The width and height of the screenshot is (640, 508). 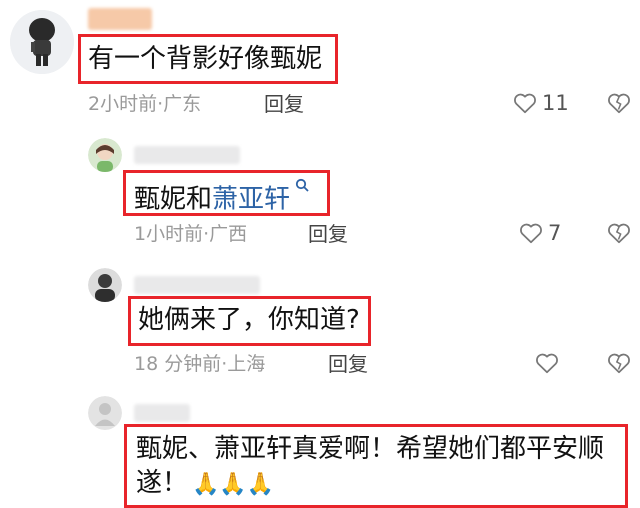 I want to click on comment-text: 甄妮和萧亚轩, so click(x=221, y=196).